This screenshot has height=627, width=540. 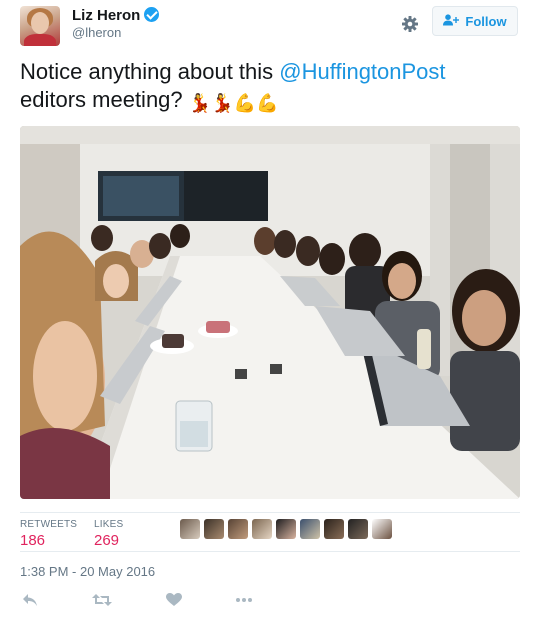 I want to click on author-block: Liz Heron @lheron, so click(x=116, y=24).